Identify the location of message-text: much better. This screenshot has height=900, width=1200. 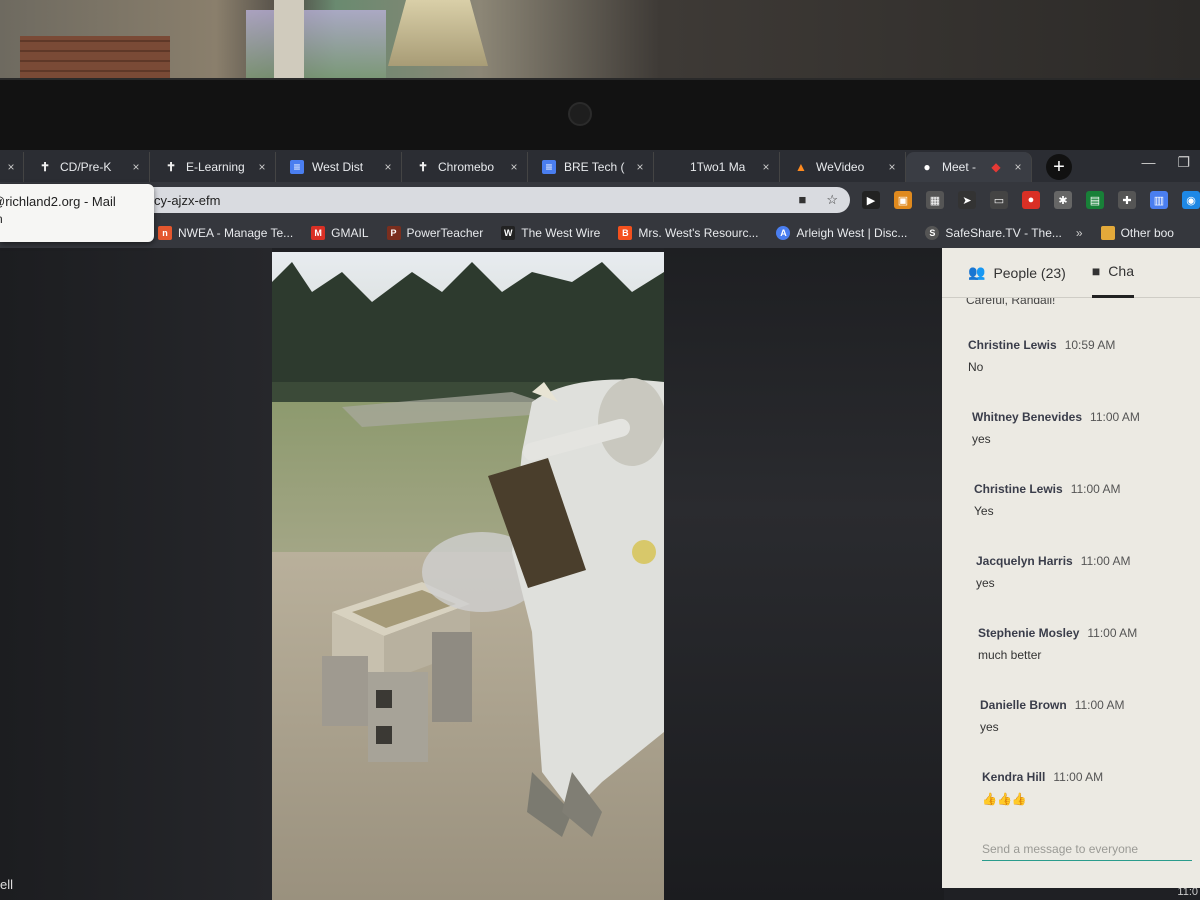
(1010, 655).